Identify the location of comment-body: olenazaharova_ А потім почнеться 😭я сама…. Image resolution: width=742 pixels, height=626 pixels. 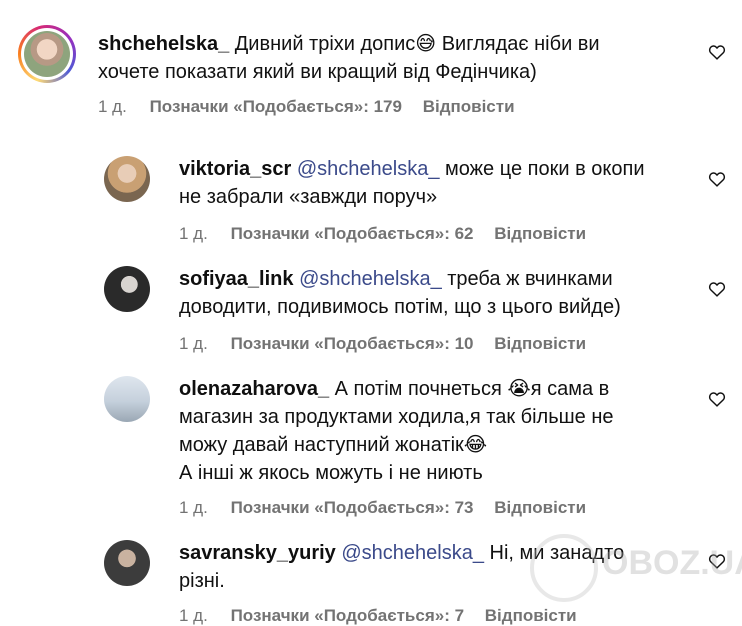
(439, 431).